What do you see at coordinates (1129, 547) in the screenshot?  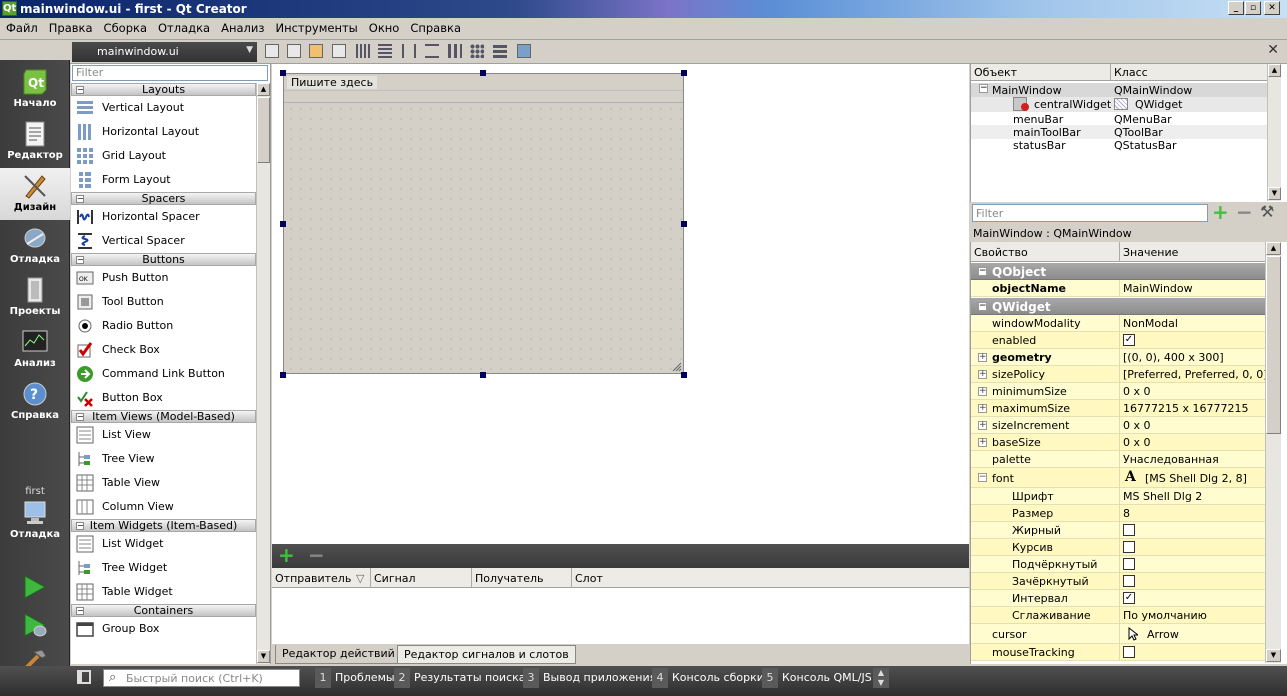 I see `italic-checkbox` at bounding box center [1129, 547].